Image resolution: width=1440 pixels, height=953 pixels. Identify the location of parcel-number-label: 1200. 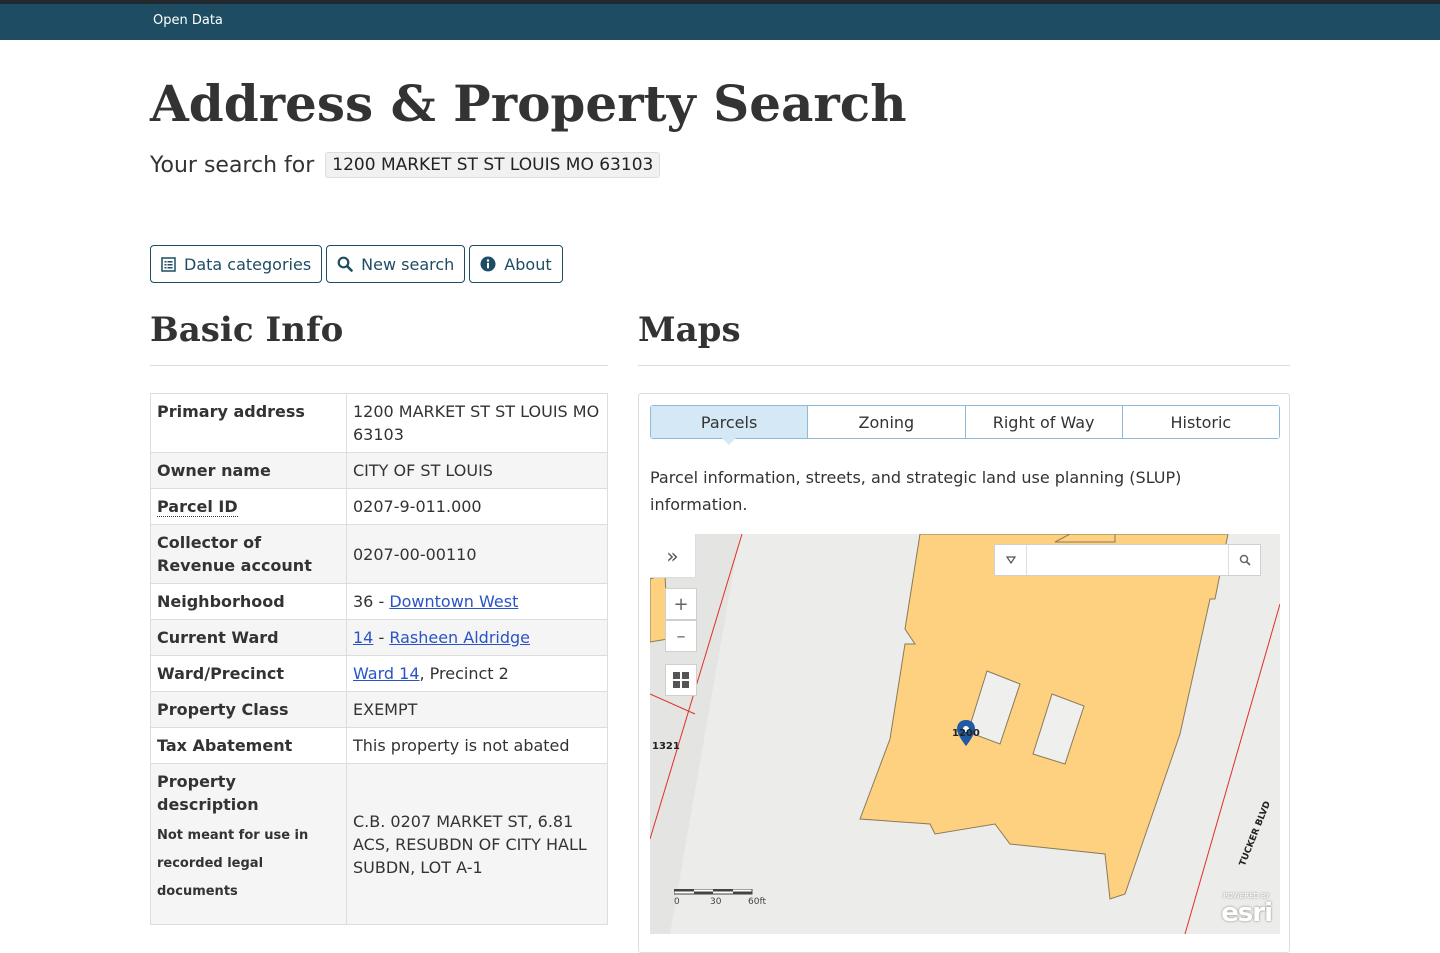
(966, 733).